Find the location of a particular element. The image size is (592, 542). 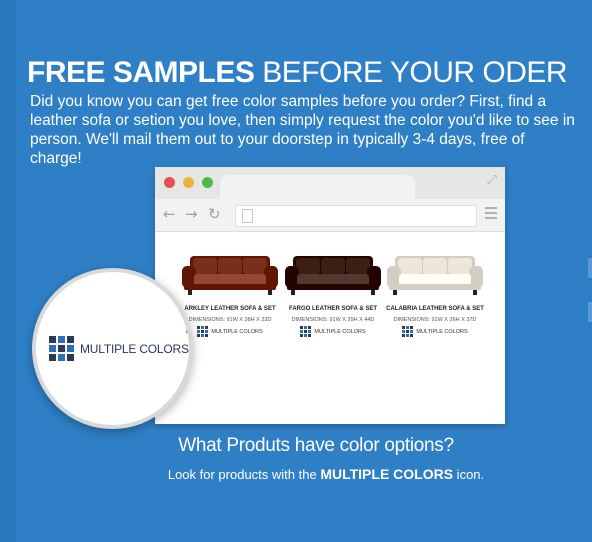

multiple-colors-badge-zoomed: MULTIPLE COLORS is located at coordinates (119, 348).